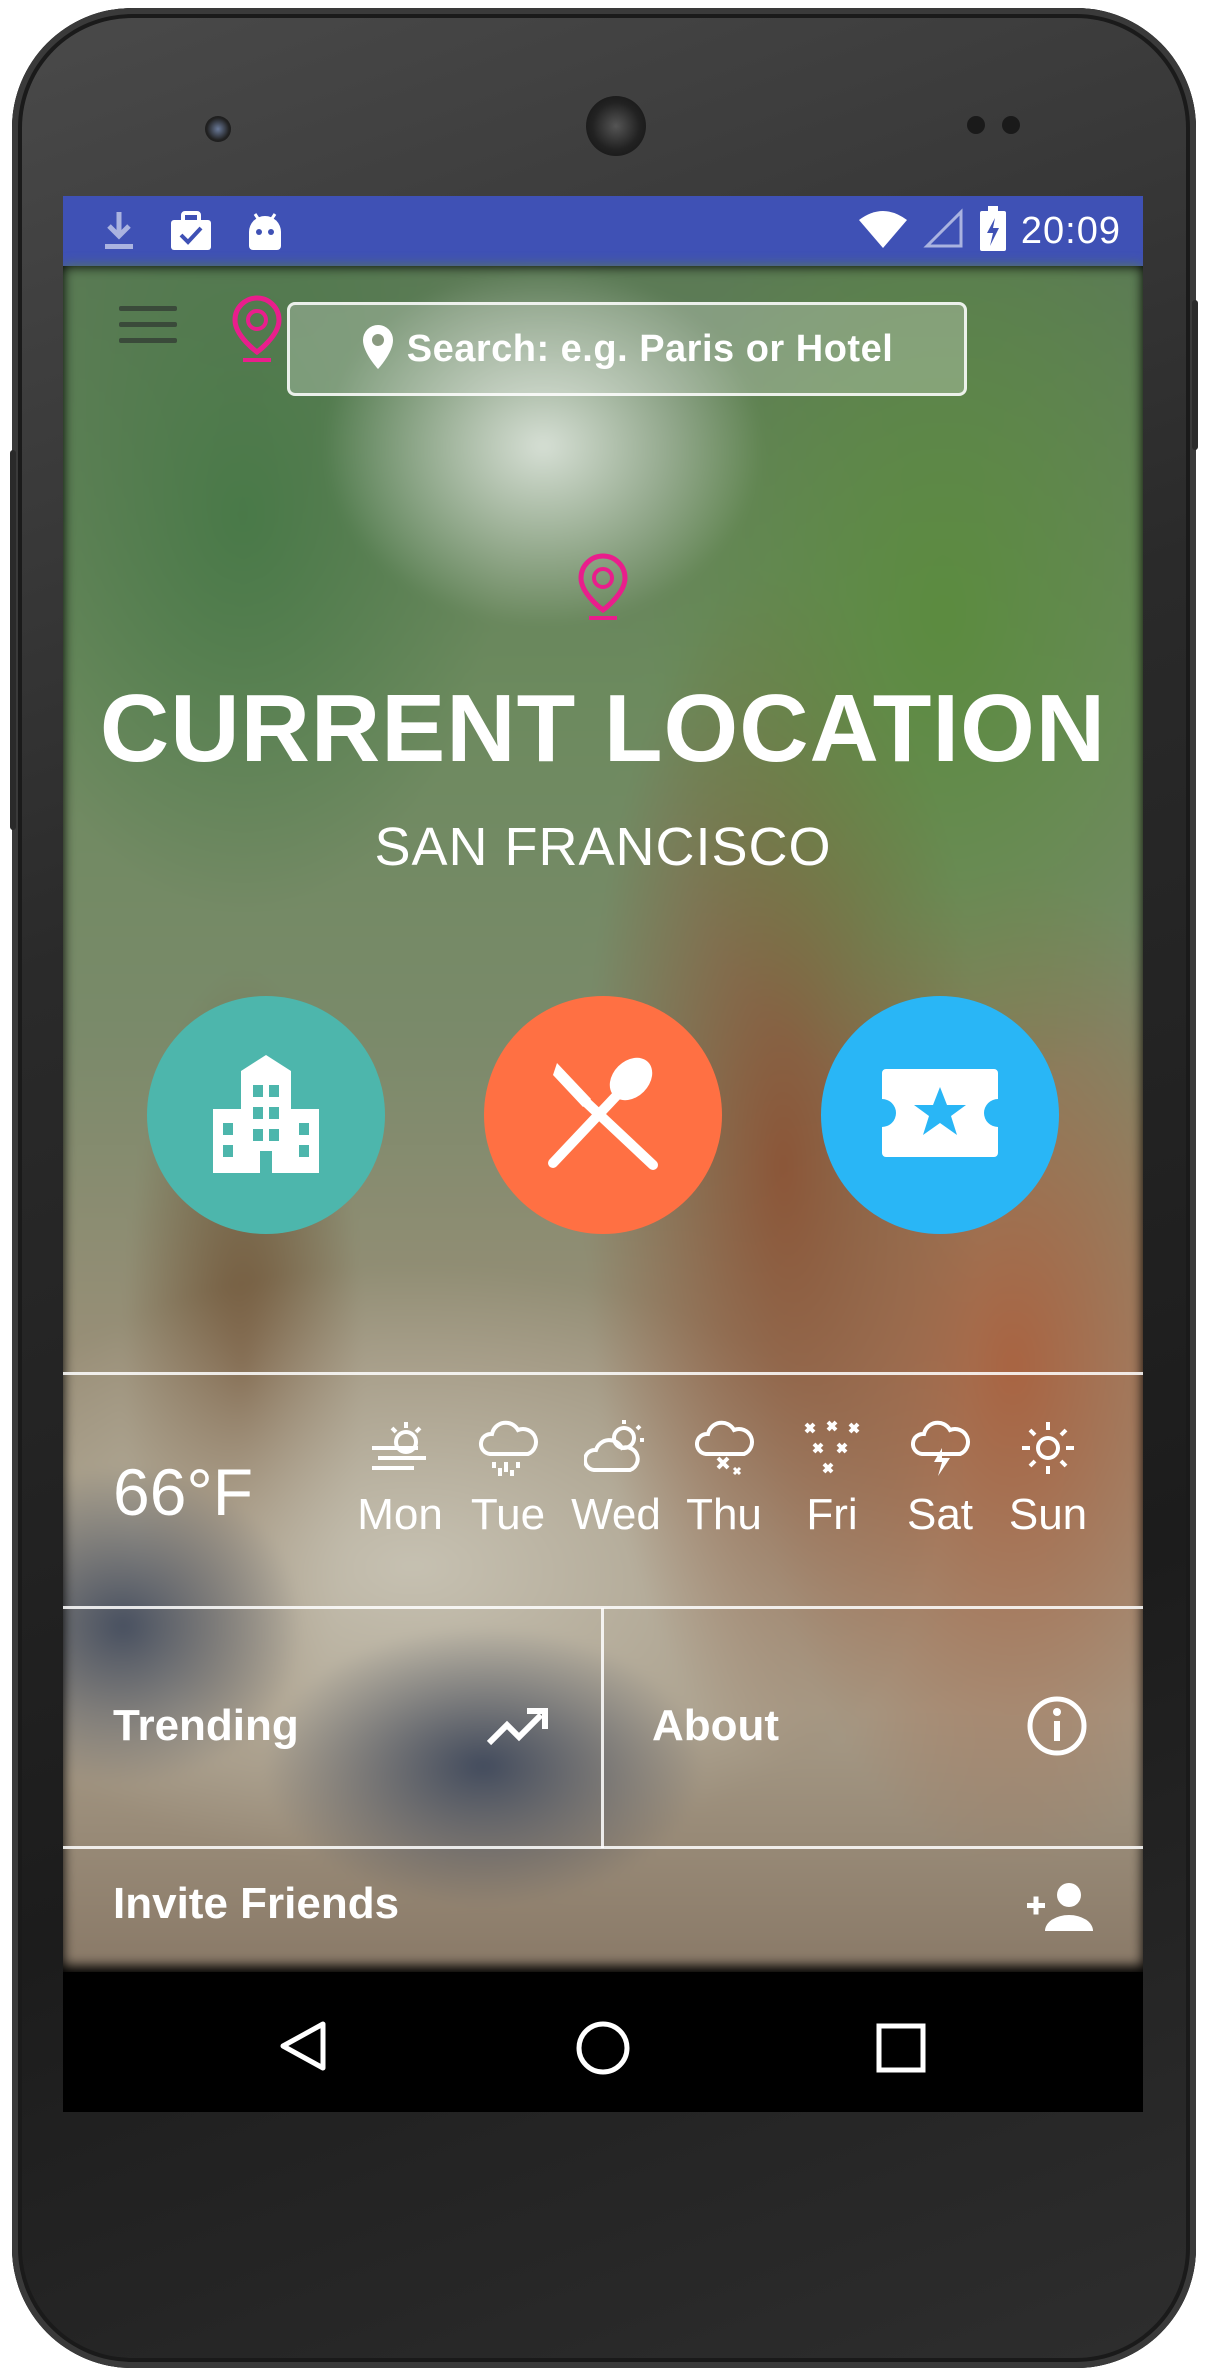 This screenshot has width=1210, height=2375. I want to click on about-label: About, so click(716, 1725).